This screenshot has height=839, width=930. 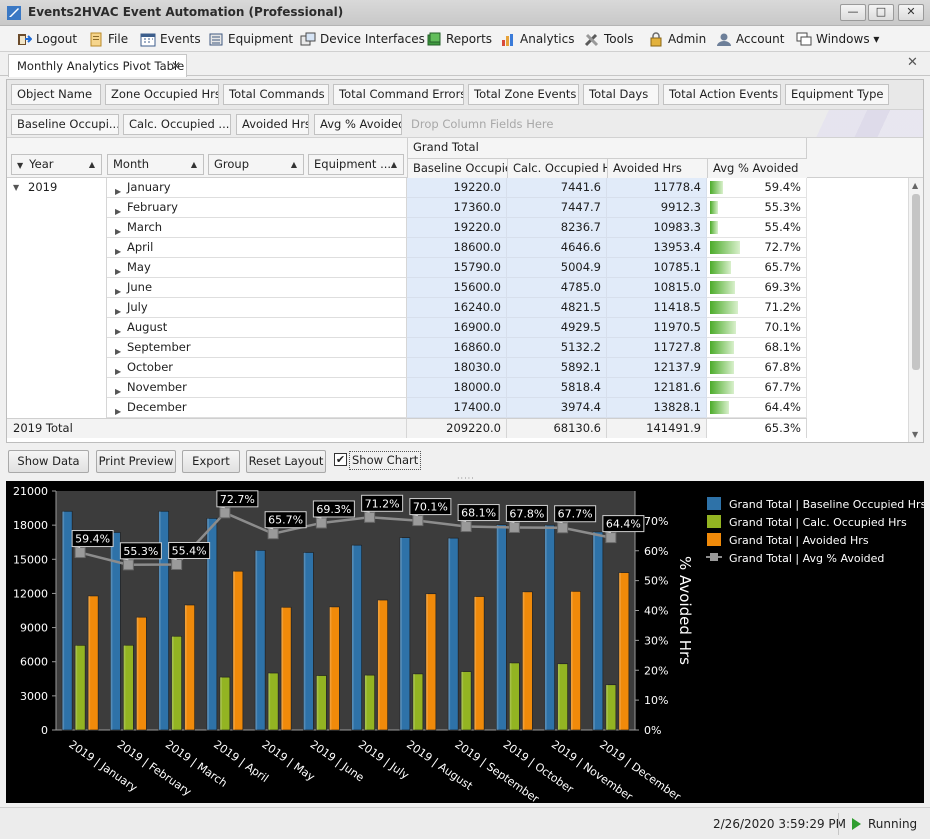 I want to click on menu-reports: Reports, so click(x=458, y=39).